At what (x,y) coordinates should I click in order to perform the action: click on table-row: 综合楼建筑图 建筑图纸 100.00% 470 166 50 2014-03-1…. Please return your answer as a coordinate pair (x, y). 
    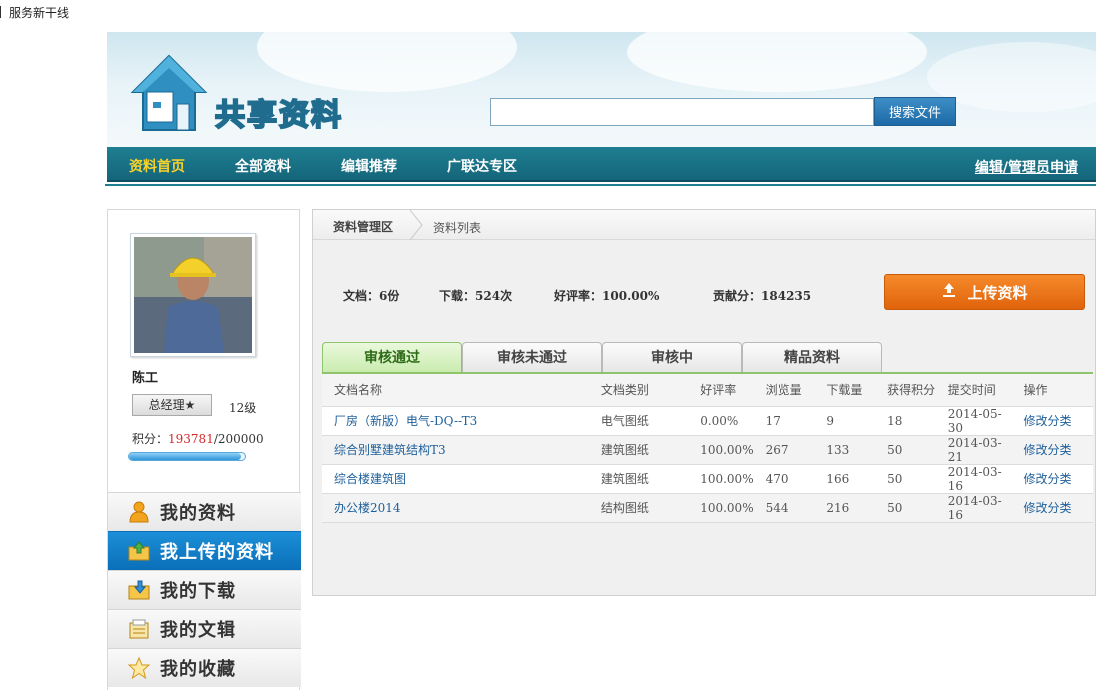
    Looking at the image, I should click on (707, 479).